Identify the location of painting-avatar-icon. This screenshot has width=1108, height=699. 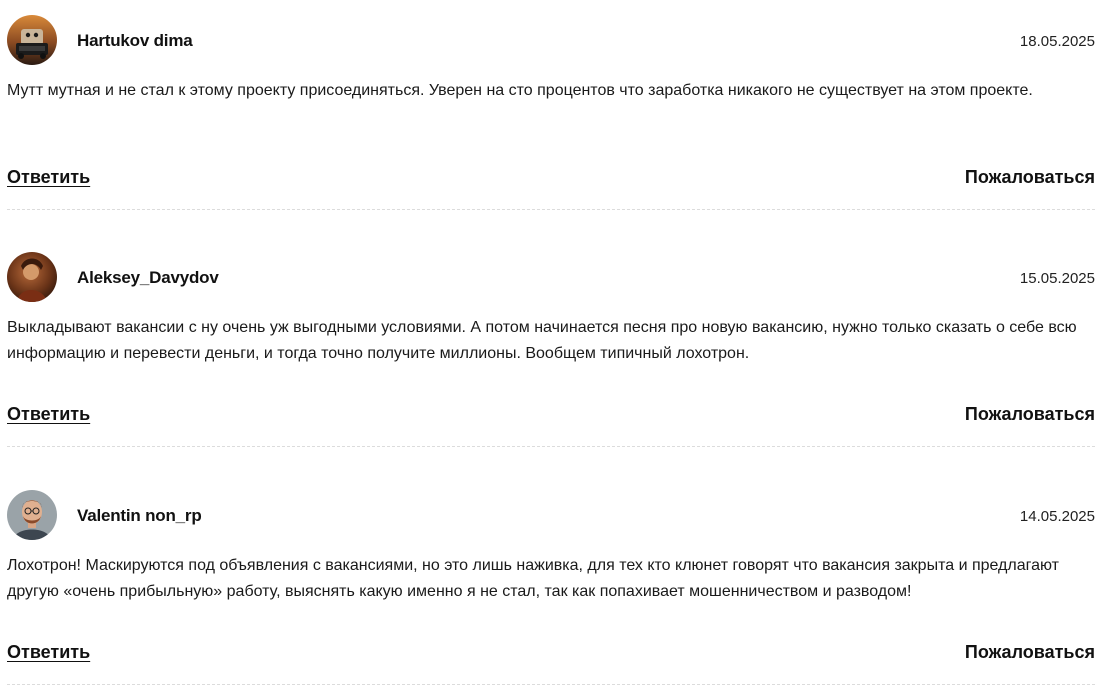
(32, 277).